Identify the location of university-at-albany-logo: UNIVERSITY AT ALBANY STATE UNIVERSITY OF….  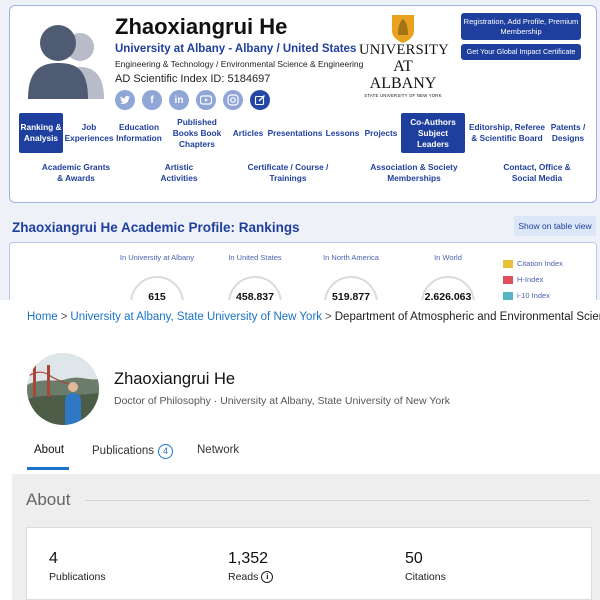
(404, 56).